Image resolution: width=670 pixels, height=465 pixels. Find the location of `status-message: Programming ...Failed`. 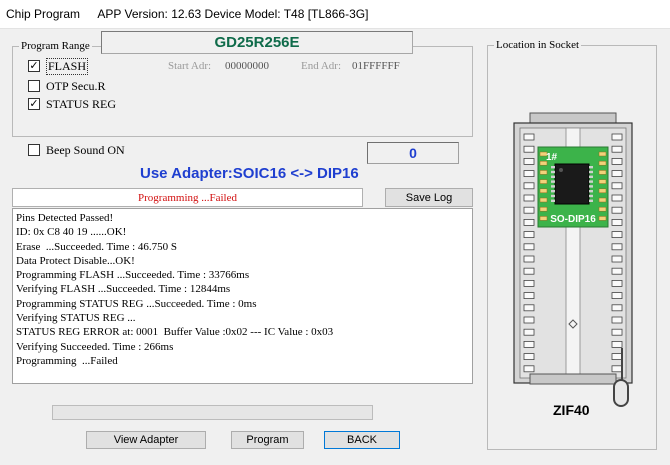

status-message: Programming ...Failed is located at coordinates (187, 197).